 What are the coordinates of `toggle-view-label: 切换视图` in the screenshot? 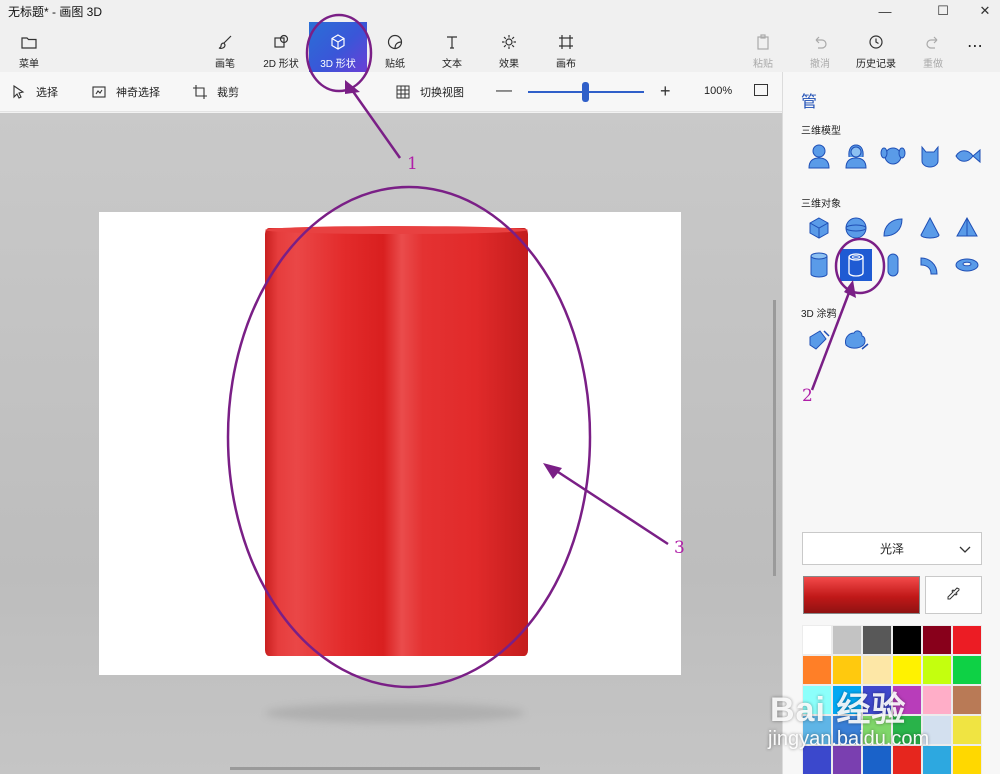 It's located at (442, 93).